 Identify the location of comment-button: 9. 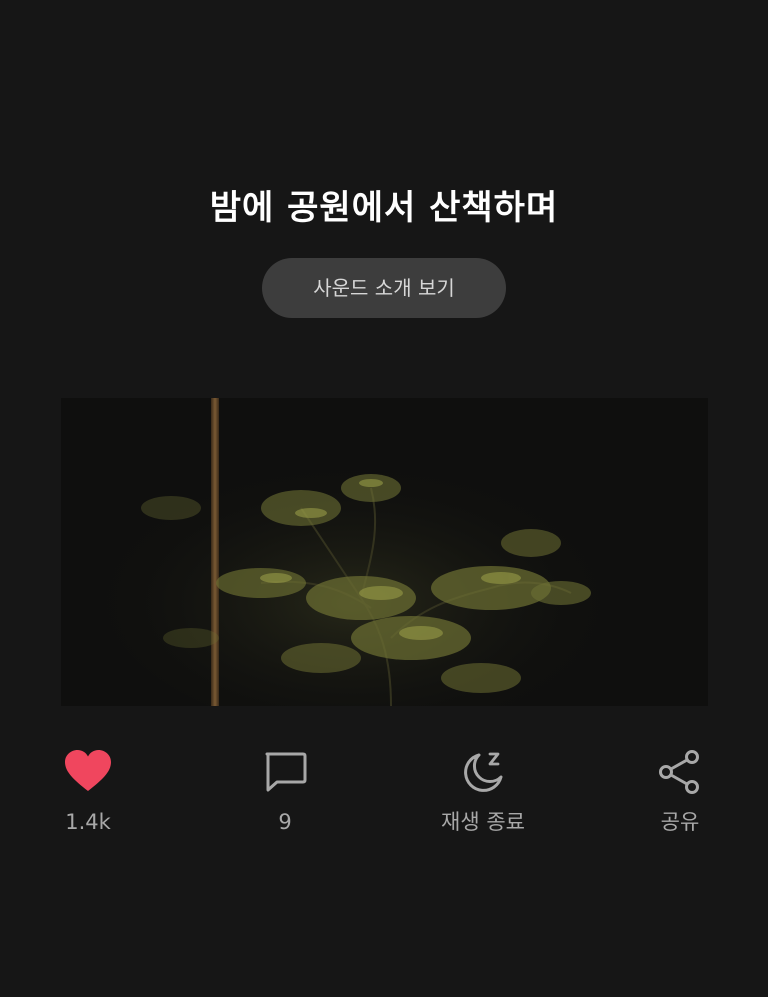
(285, 788).